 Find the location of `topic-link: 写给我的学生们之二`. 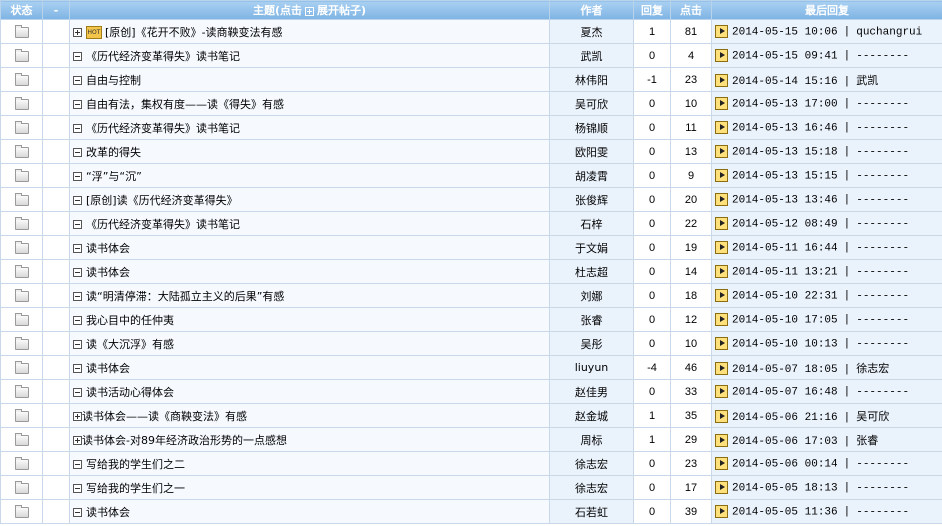

topic-link: 写给我的学生们之二 is located at coordinates (135, 464).